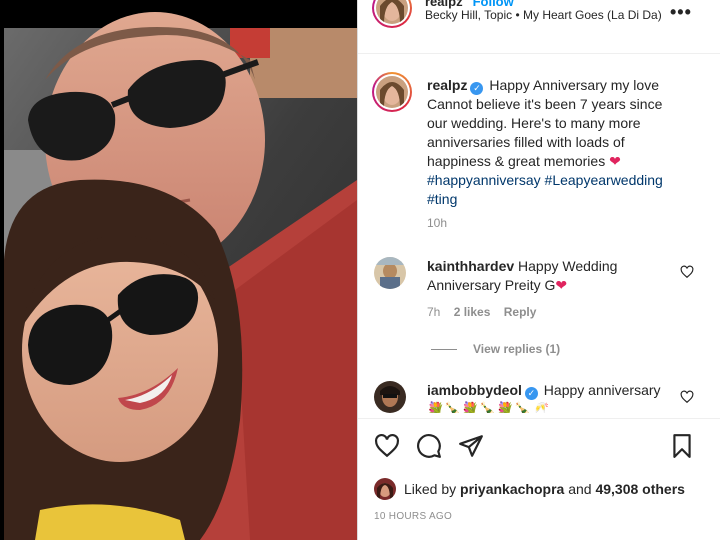 The image size is (720, 540). What do you see at coordinates (444, 350) in the screenshot?
I see `replies-divider` at bounding box center [444, 350].